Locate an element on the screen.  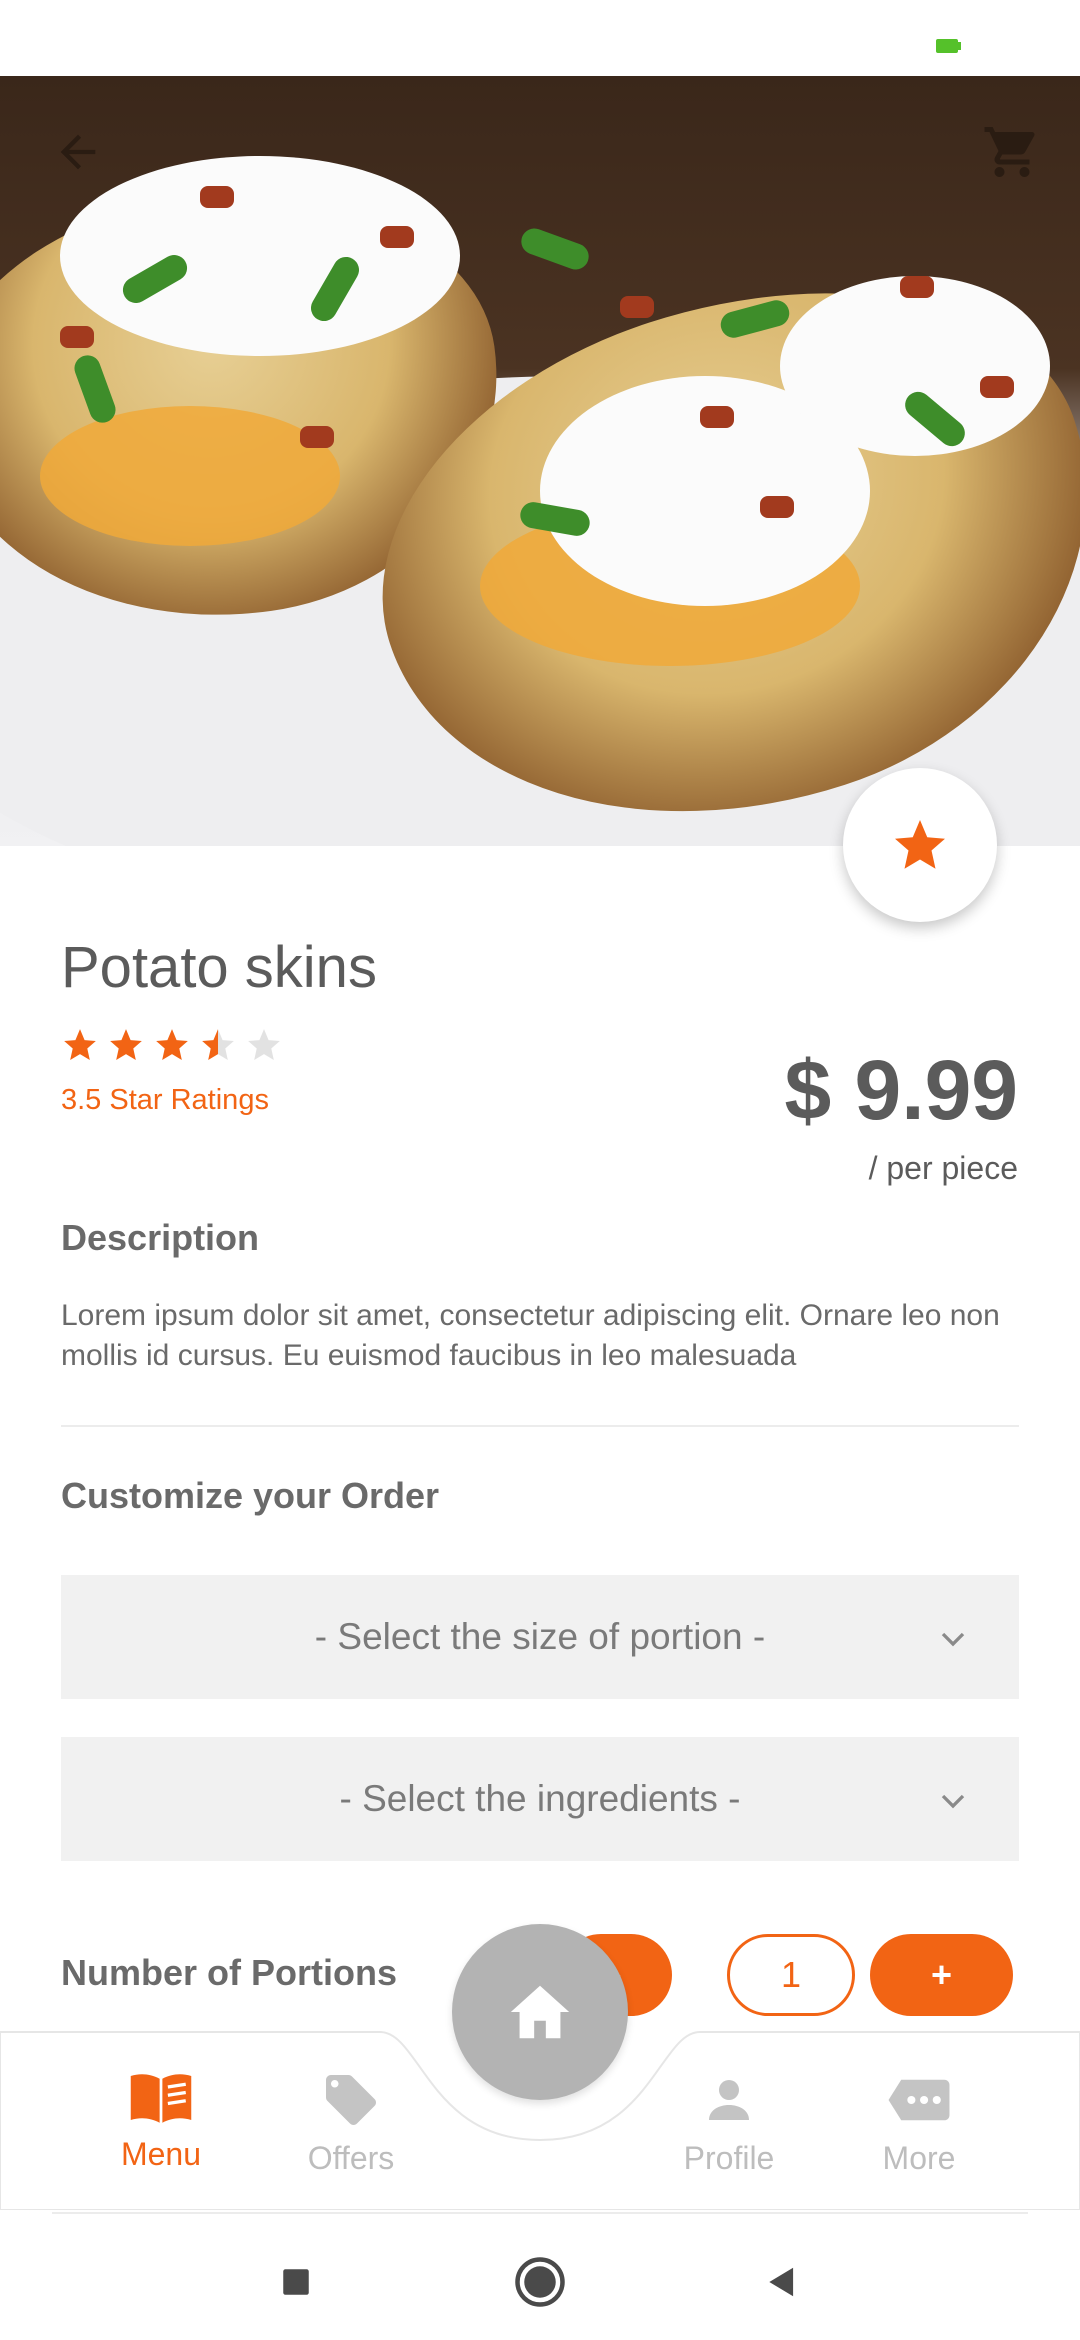
back-button is located at coordinates (78, 152).